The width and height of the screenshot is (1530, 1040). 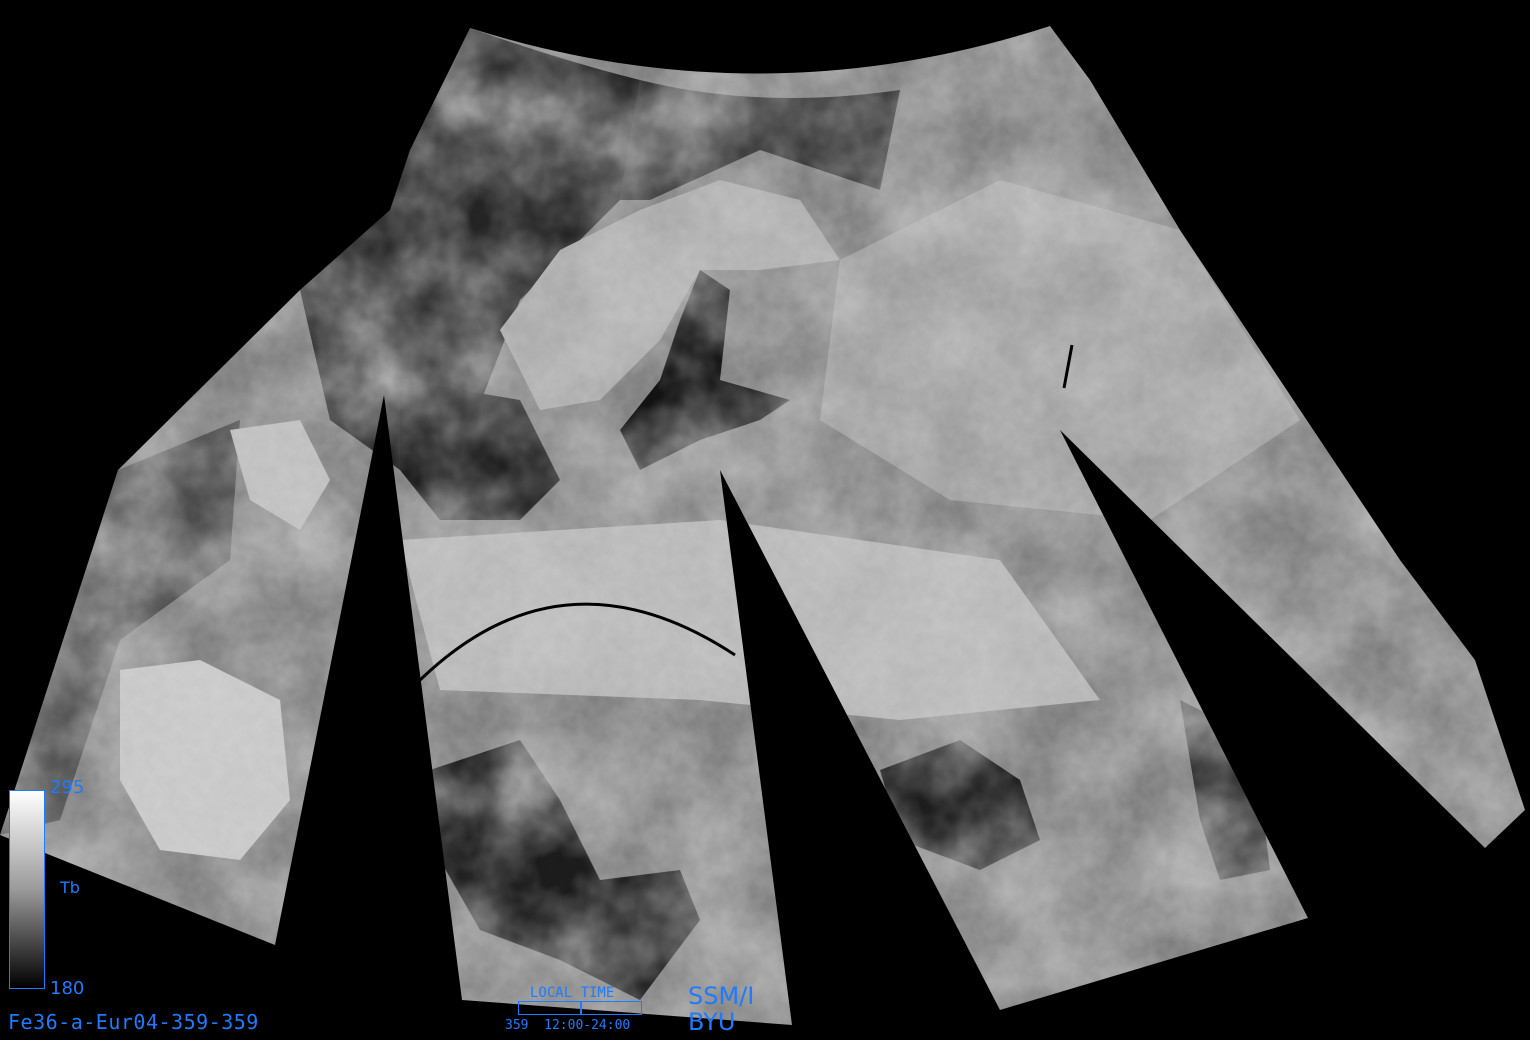 I want to click on product-id-label: Fe36-a-Eur04-359-359, so click(x=133, y=1022).